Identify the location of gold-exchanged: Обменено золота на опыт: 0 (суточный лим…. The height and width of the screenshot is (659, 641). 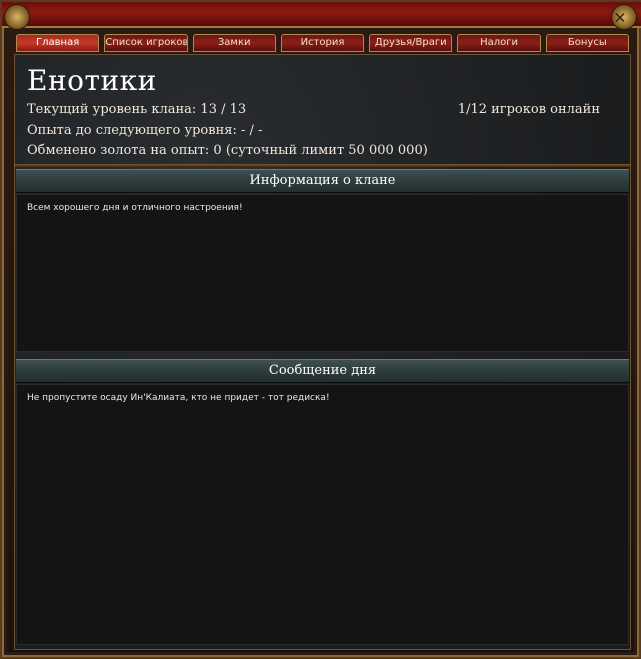
(227, 150).